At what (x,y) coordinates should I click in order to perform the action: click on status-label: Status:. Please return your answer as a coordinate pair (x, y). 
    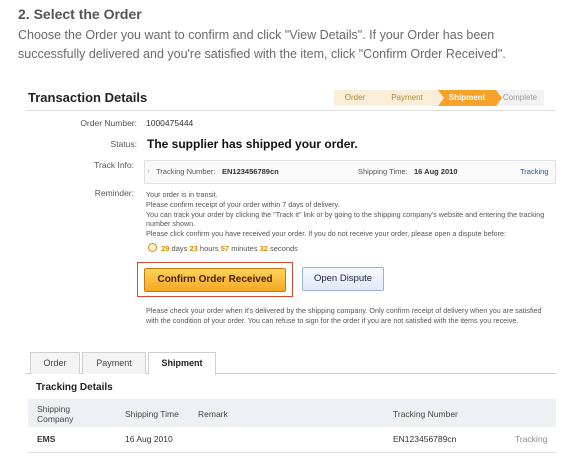
    Looking at the image, I should click on (123, 144).